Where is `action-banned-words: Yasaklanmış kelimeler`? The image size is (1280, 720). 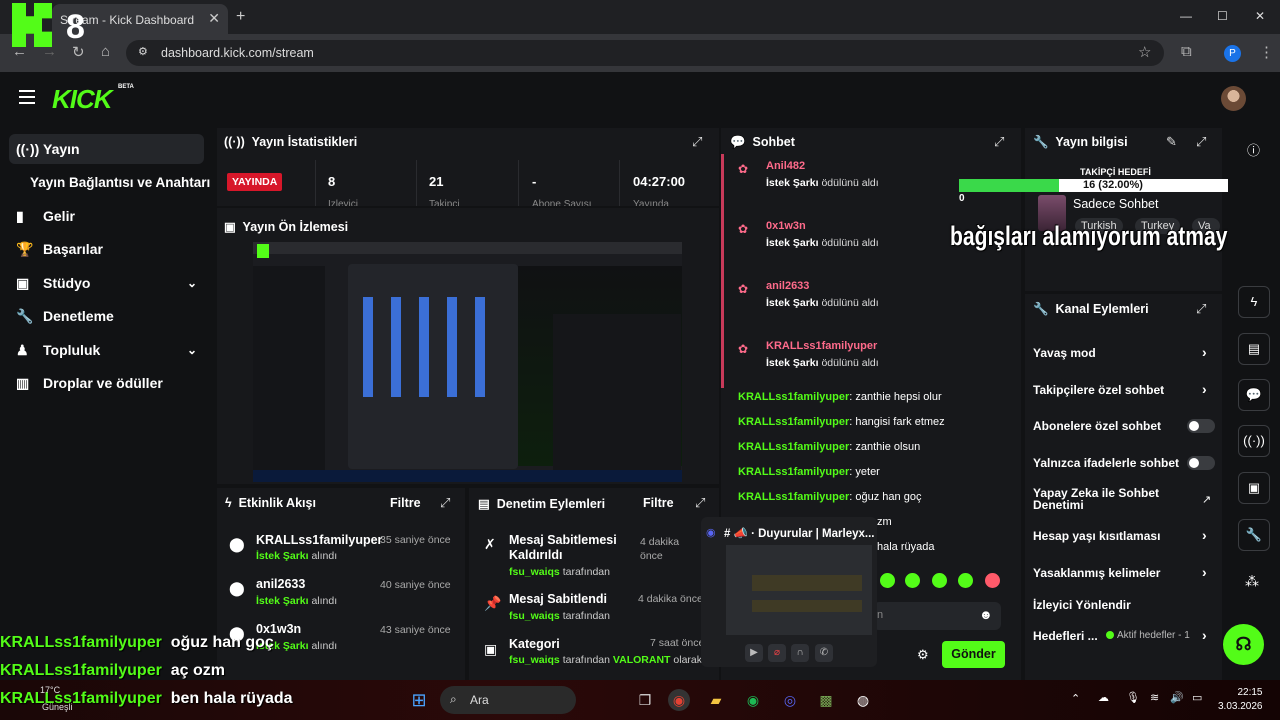 action-banned-words: Yasaklanmış kelimeler is located at coordinates (1096, 573).